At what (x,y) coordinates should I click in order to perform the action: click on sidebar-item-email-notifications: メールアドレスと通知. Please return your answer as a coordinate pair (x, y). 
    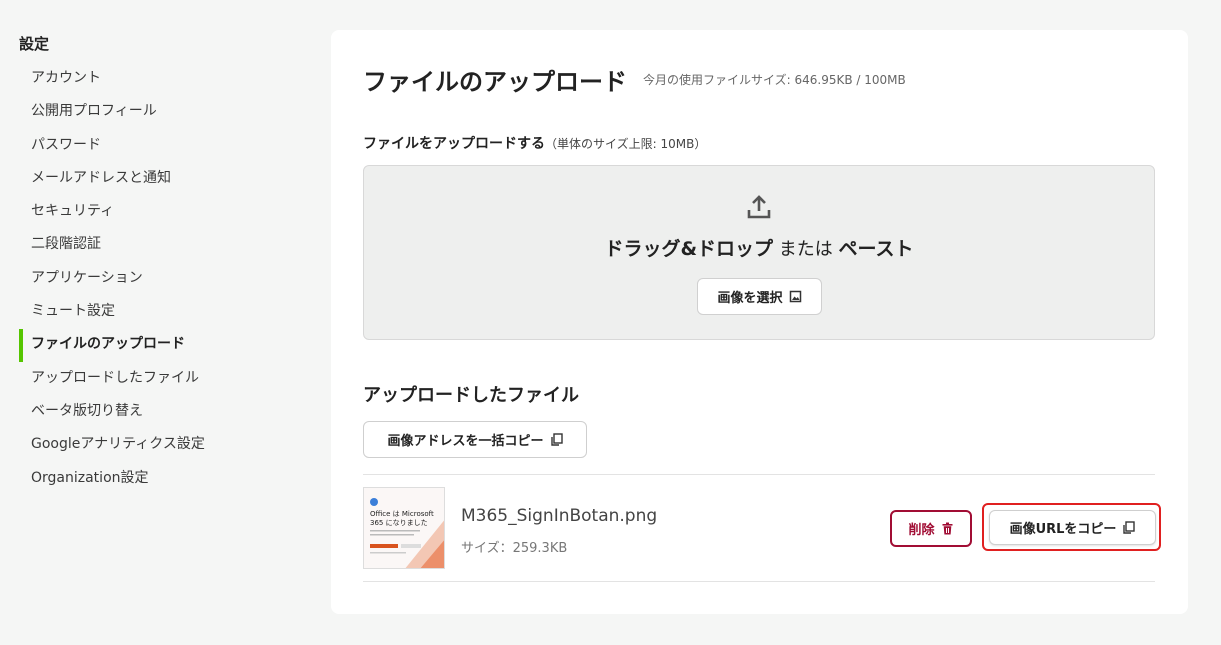
    Looking at the image, I should click on (112, 179).